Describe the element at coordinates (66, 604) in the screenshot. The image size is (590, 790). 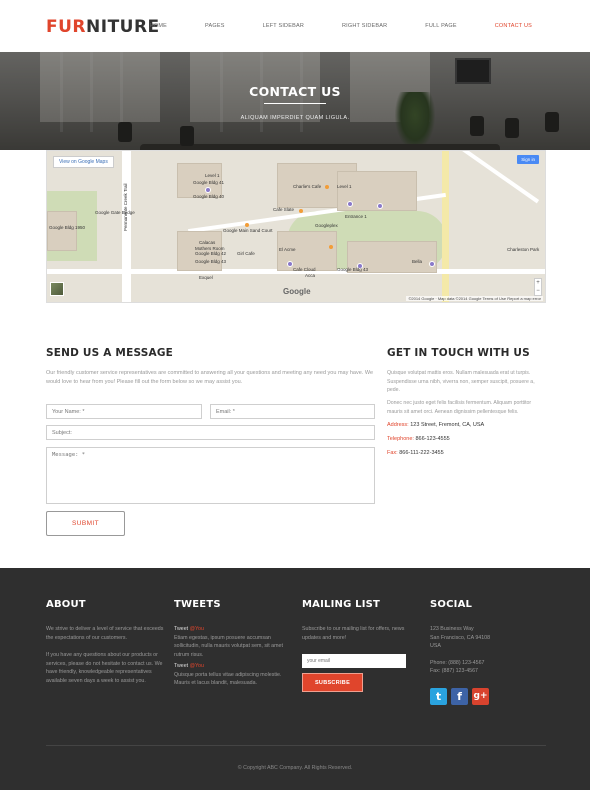
I see `about-heading: ABOUT` at that location.